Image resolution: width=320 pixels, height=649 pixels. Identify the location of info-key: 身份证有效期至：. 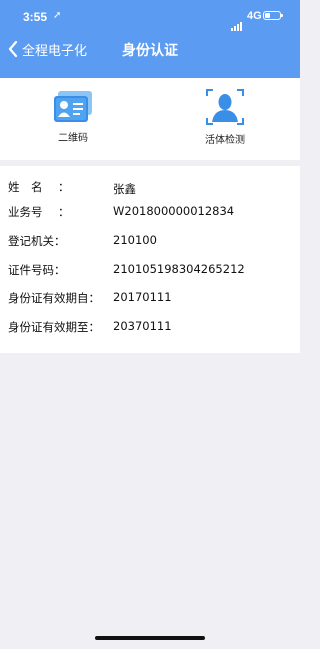
(54, 327).